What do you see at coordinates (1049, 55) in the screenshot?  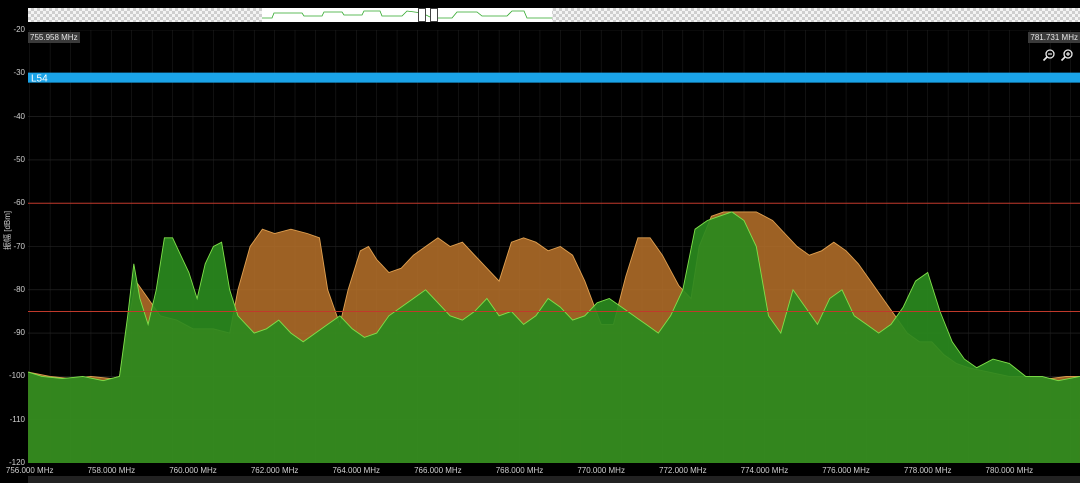 I see `zoom-out-icon` at bounding box center [1049, 55].